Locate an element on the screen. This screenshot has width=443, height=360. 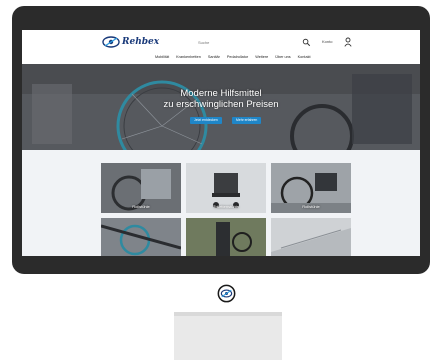
hero-primary-button: Jetzt entdecken is located at coordinates (206, 120).